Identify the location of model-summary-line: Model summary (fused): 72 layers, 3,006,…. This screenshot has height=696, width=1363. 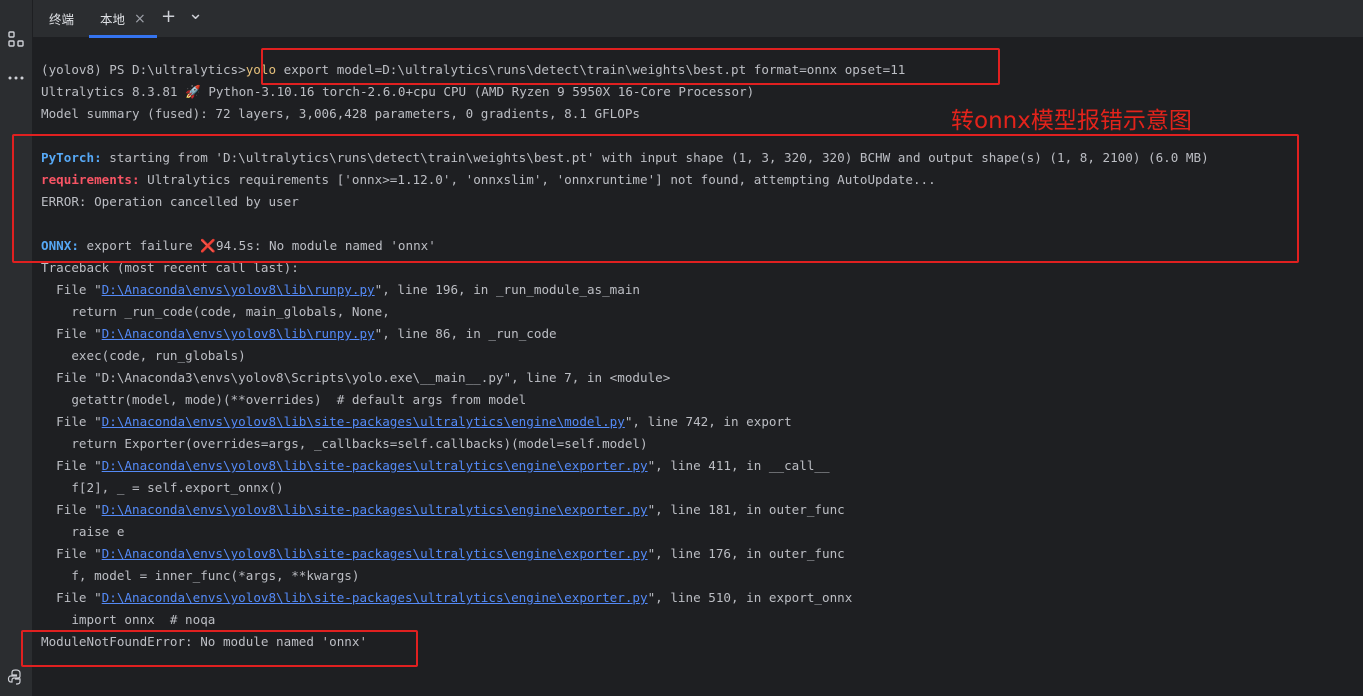
(340, 113).